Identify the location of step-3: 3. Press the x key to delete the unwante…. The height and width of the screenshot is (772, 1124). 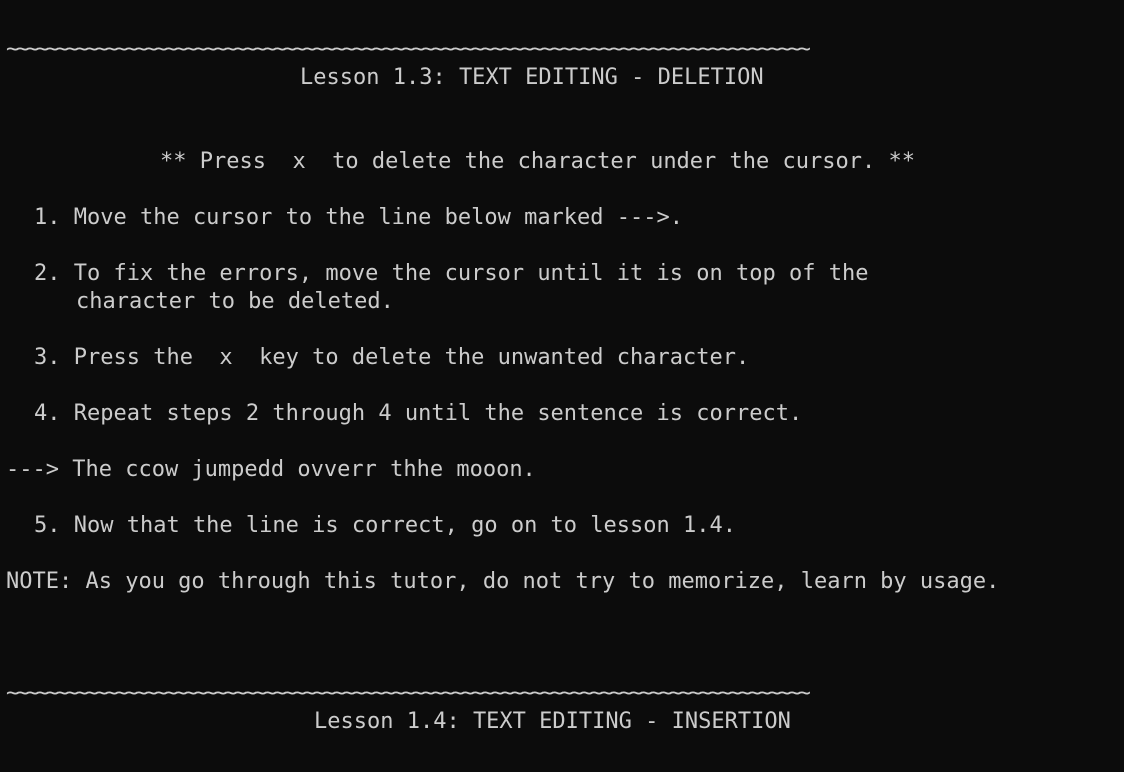
(392, 357).